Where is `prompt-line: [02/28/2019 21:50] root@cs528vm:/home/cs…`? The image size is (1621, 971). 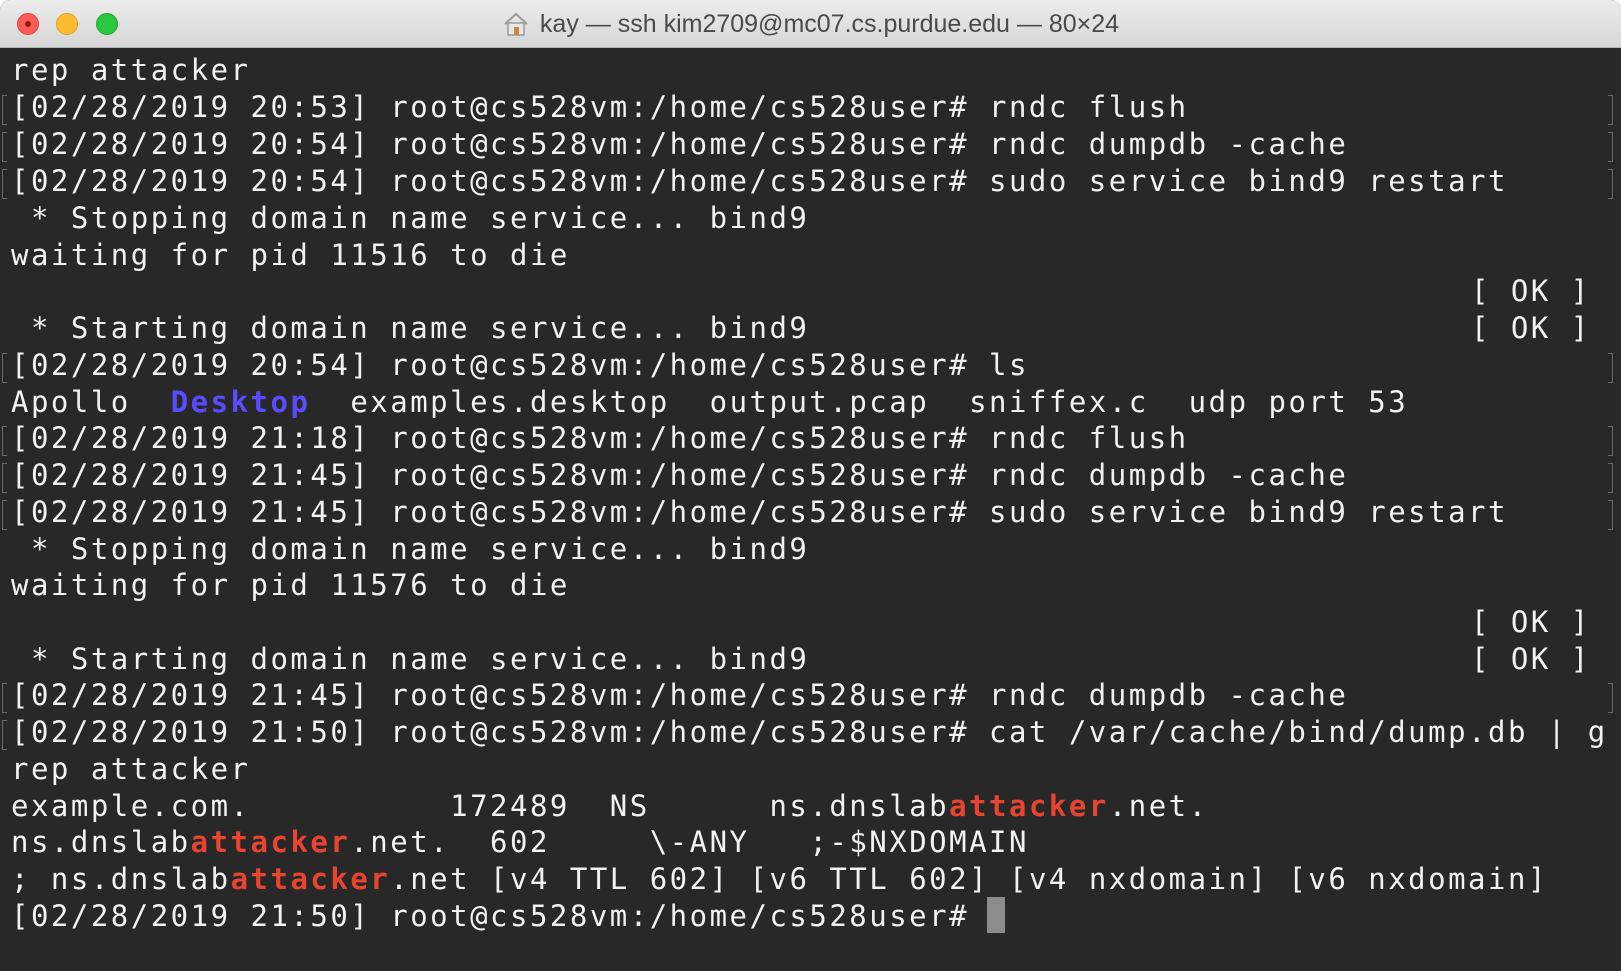
prompt-line: [02/28/2019 21:50] root@cs528vm:/home/cs… is located at coordinates (508, 916).